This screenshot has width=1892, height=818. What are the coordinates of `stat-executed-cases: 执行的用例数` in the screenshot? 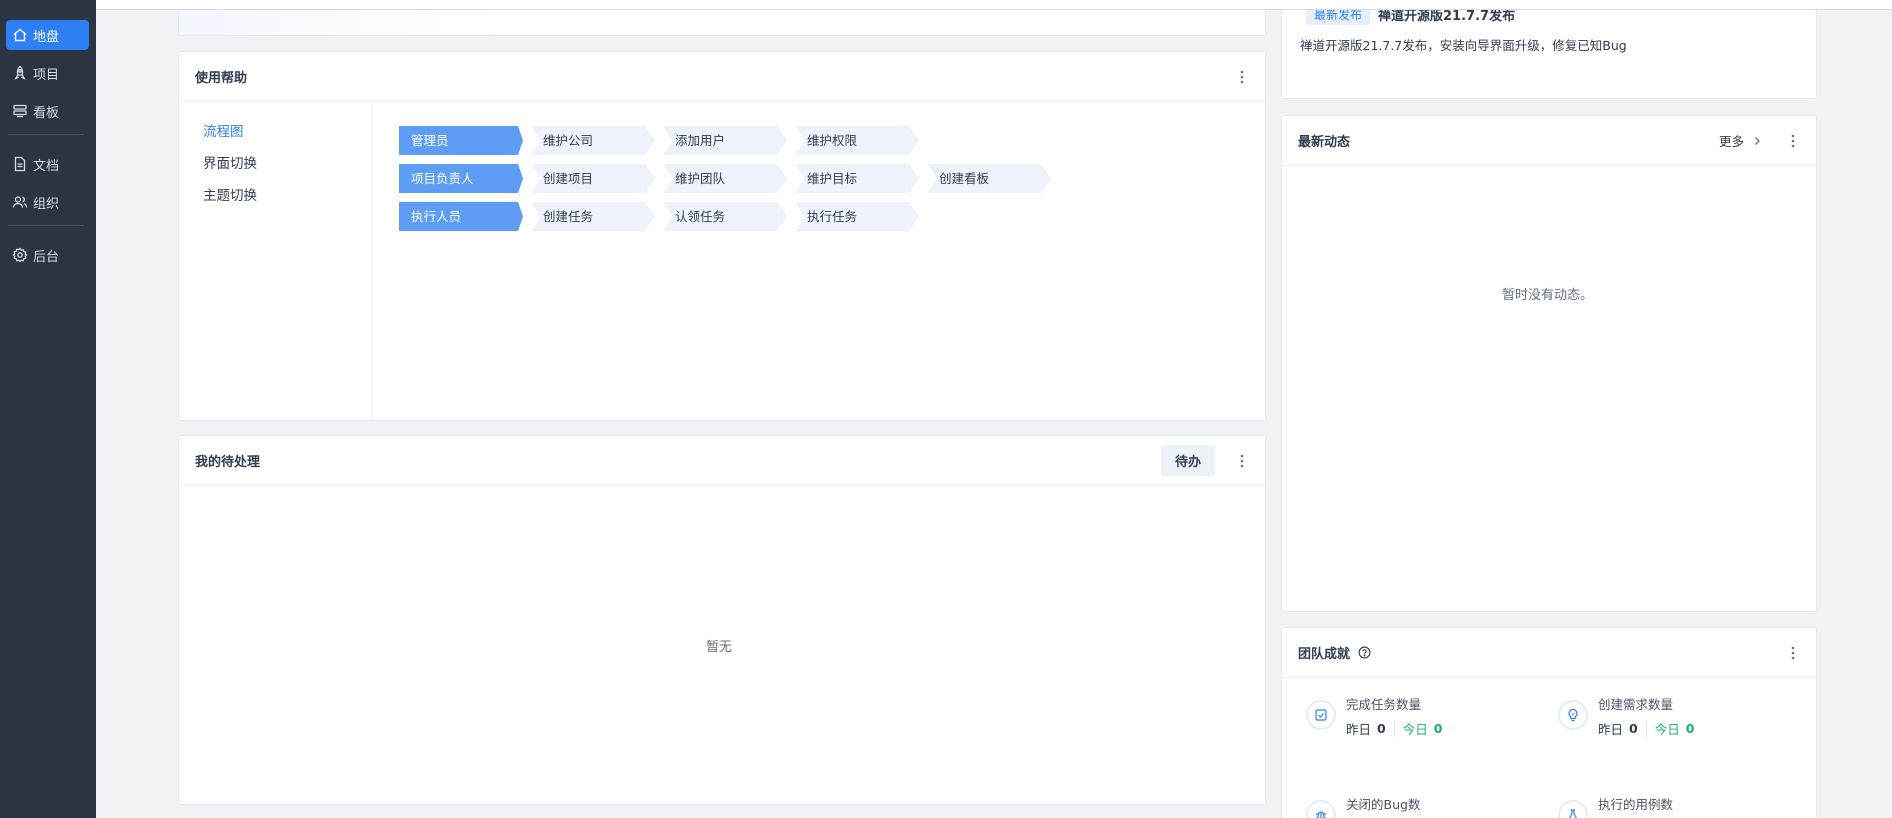 It's located at (1615, 806).